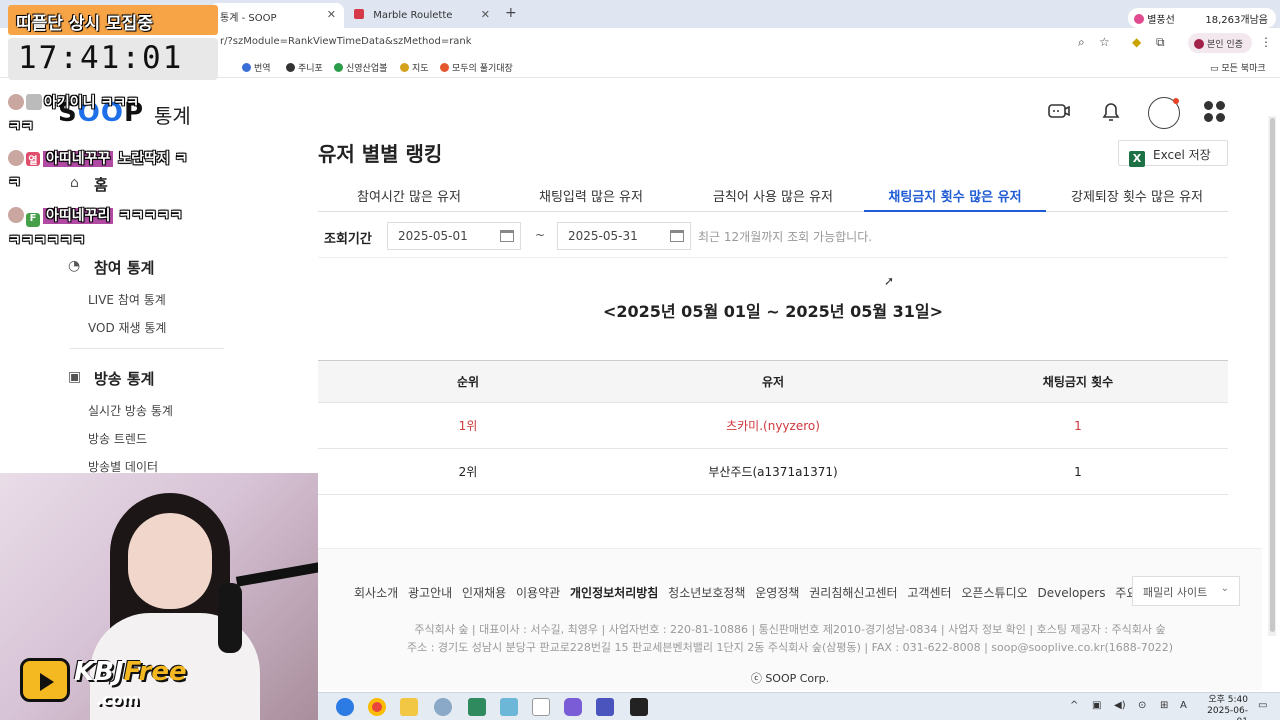 This screenshot has height=720, width=1280. What do you see at coordinates (127, 299) in the screenshot?
I see `nav-item-live-stats: LIVE 참여 통계` at bounding box center [127, 299].